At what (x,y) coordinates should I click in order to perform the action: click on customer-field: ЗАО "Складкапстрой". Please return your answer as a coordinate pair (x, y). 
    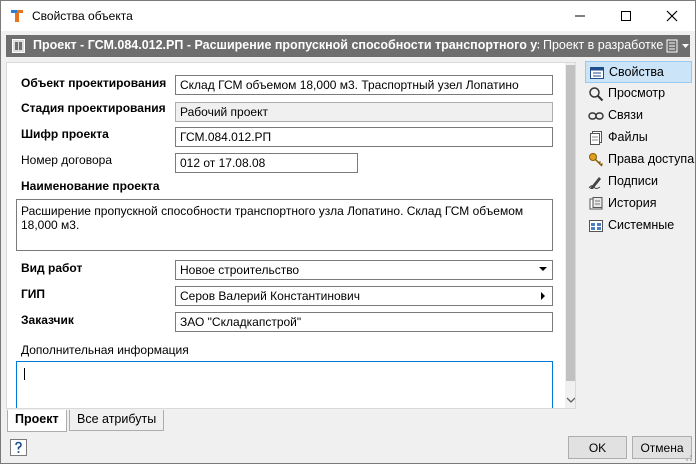
    Looking at the image, I should click on (364, 322).